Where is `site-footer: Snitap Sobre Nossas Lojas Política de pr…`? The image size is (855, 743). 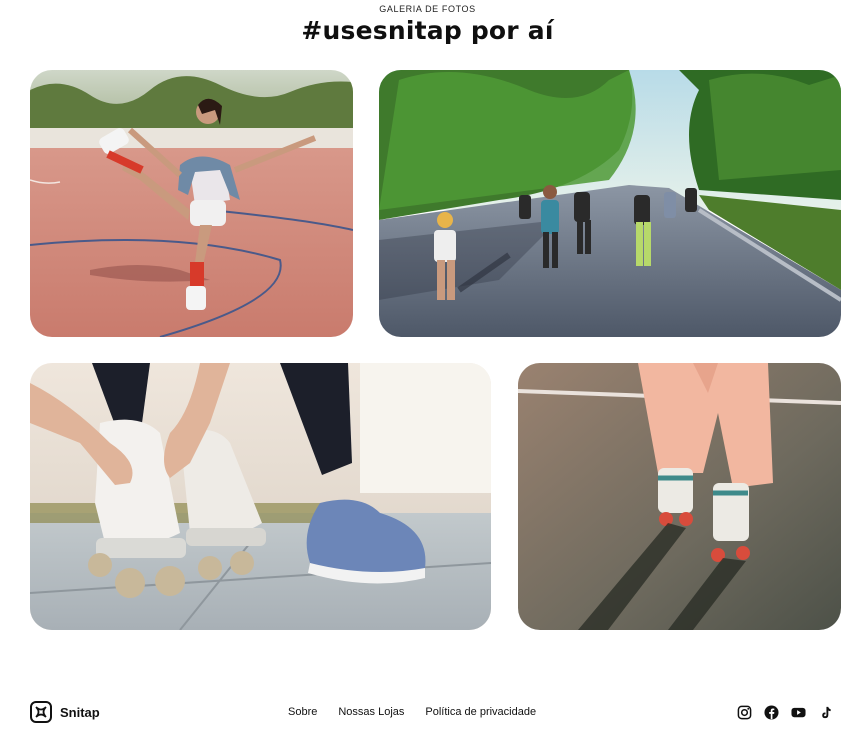 site-footer: Snitap Sobre Nossas Lojas Política de pr… is located at coordinates (427, 713).